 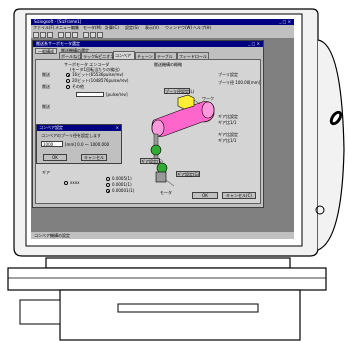 I want to click on laptop-stand, so click(x=180, y=315).